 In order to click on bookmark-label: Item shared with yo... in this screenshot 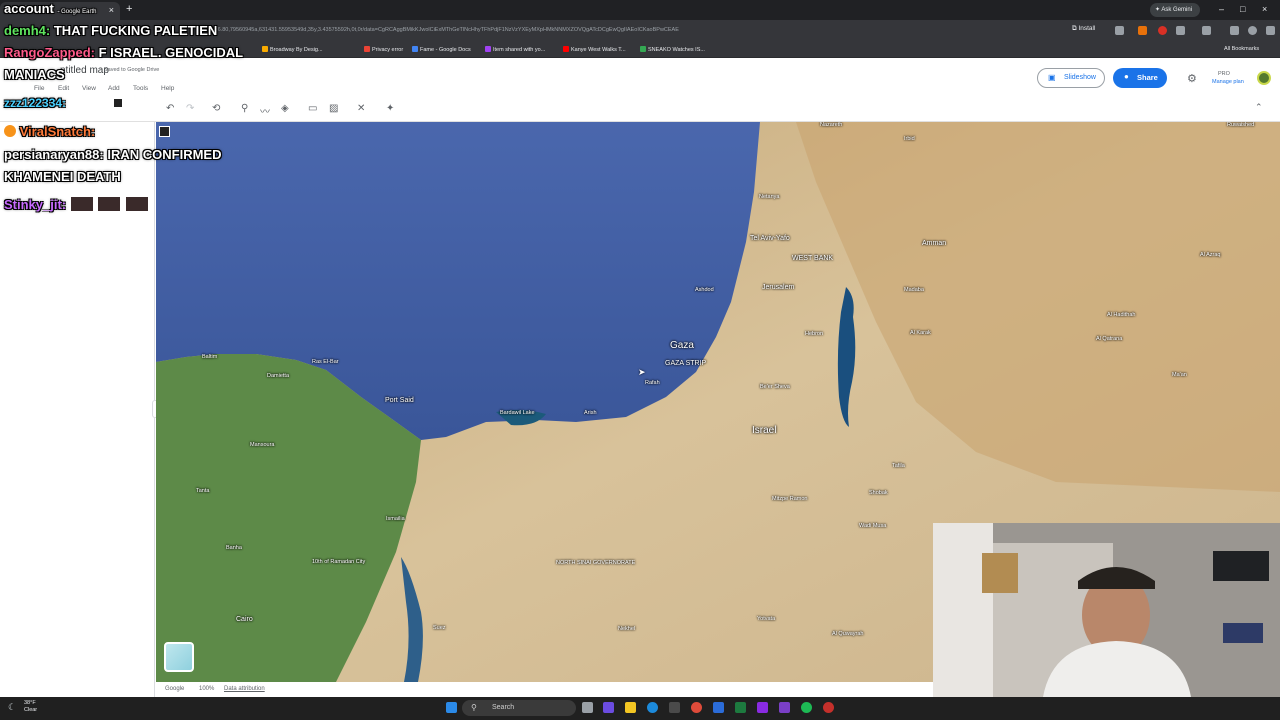, I will do `click(519, 50)`.